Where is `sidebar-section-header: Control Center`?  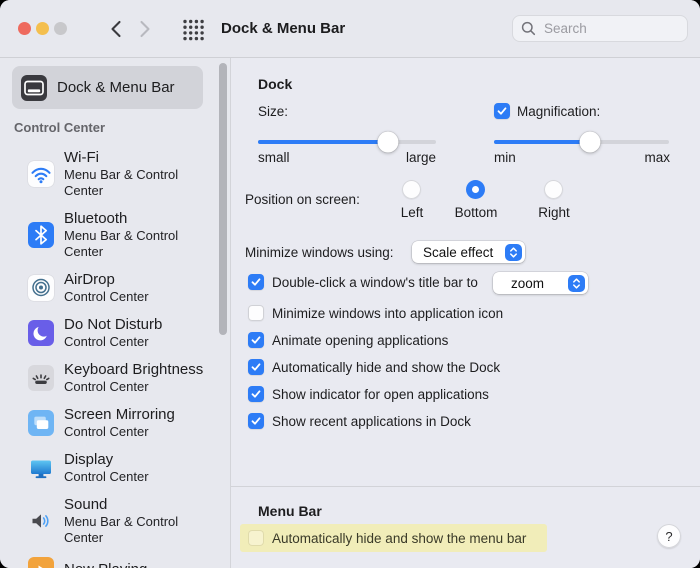 sidebar-section-header: Control Center is located at coordinates (59, 127).